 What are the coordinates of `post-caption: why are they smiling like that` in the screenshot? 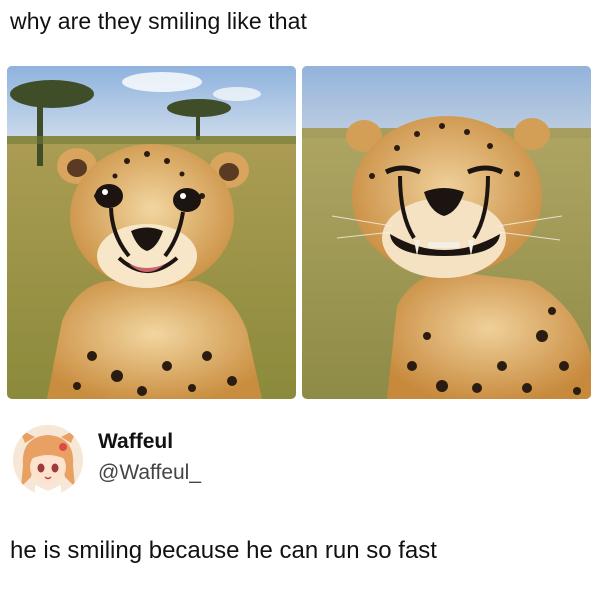 It's located at (159, 21).